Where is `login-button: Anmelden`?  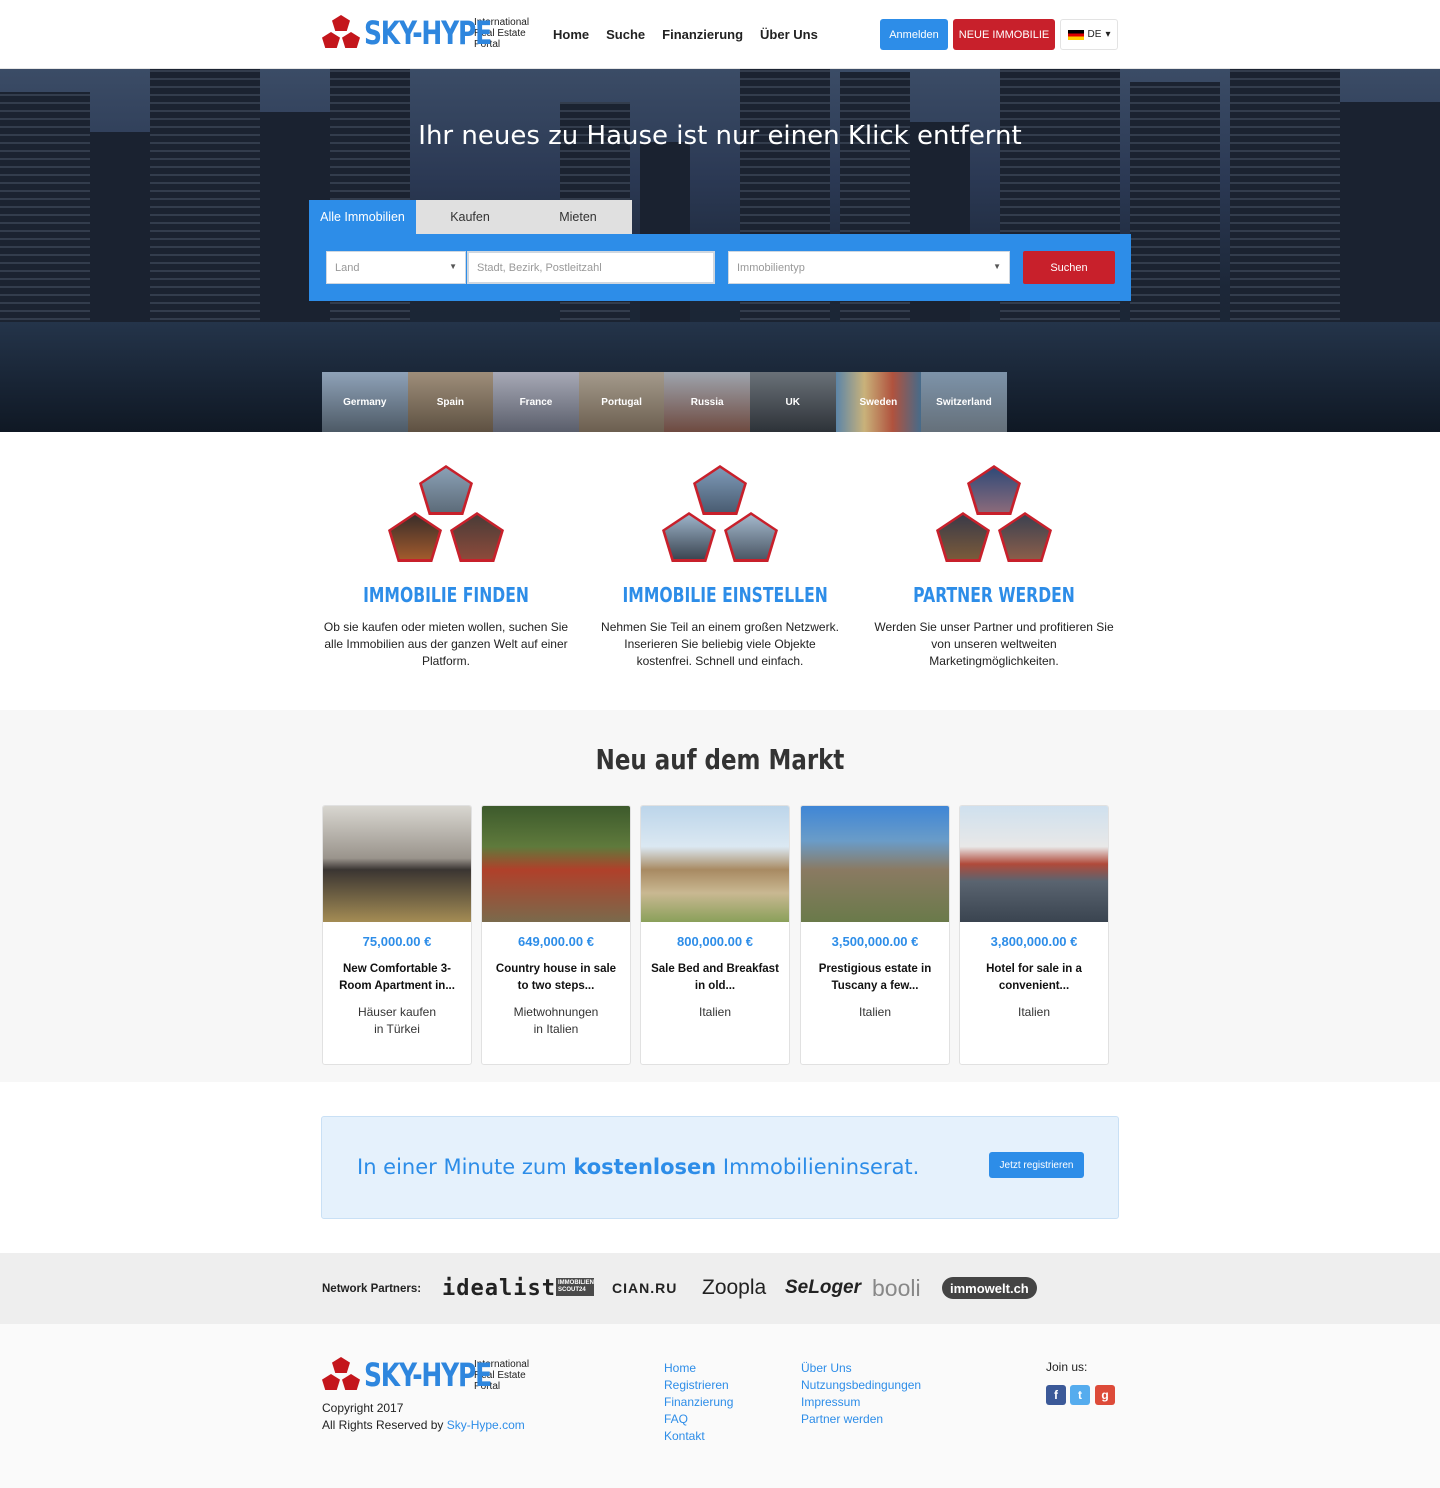
login-button: Anmelden is located at coordinates (914, 34).